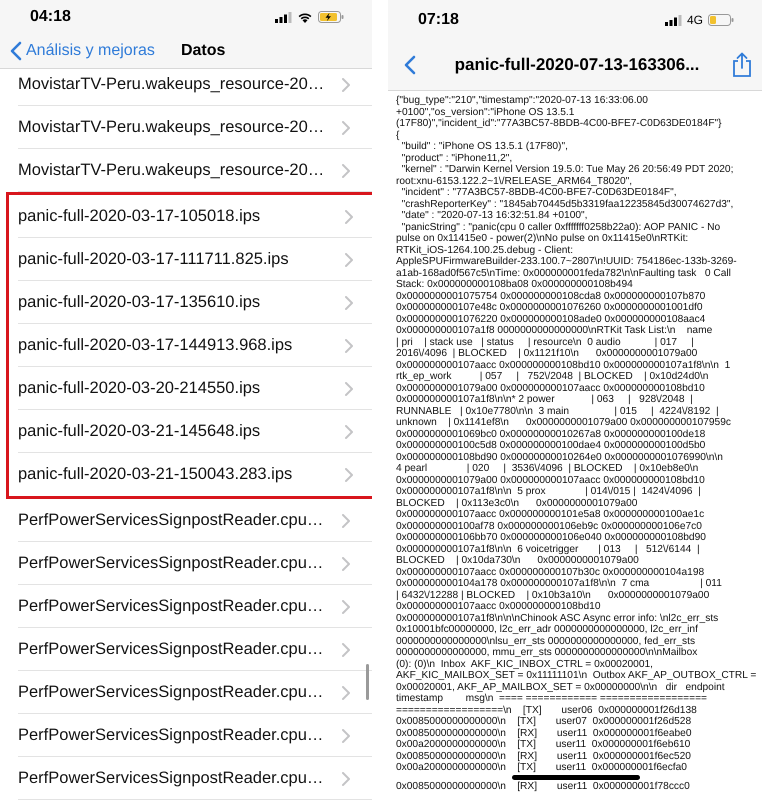  What do you see at coordinates (560, 687) in the screenshot?
I see `log-line: 0x00020001, AKF_AP_MAILBOX_SET = 0x00000000\n\n dir endpoint` at bounding box center [560, 687].